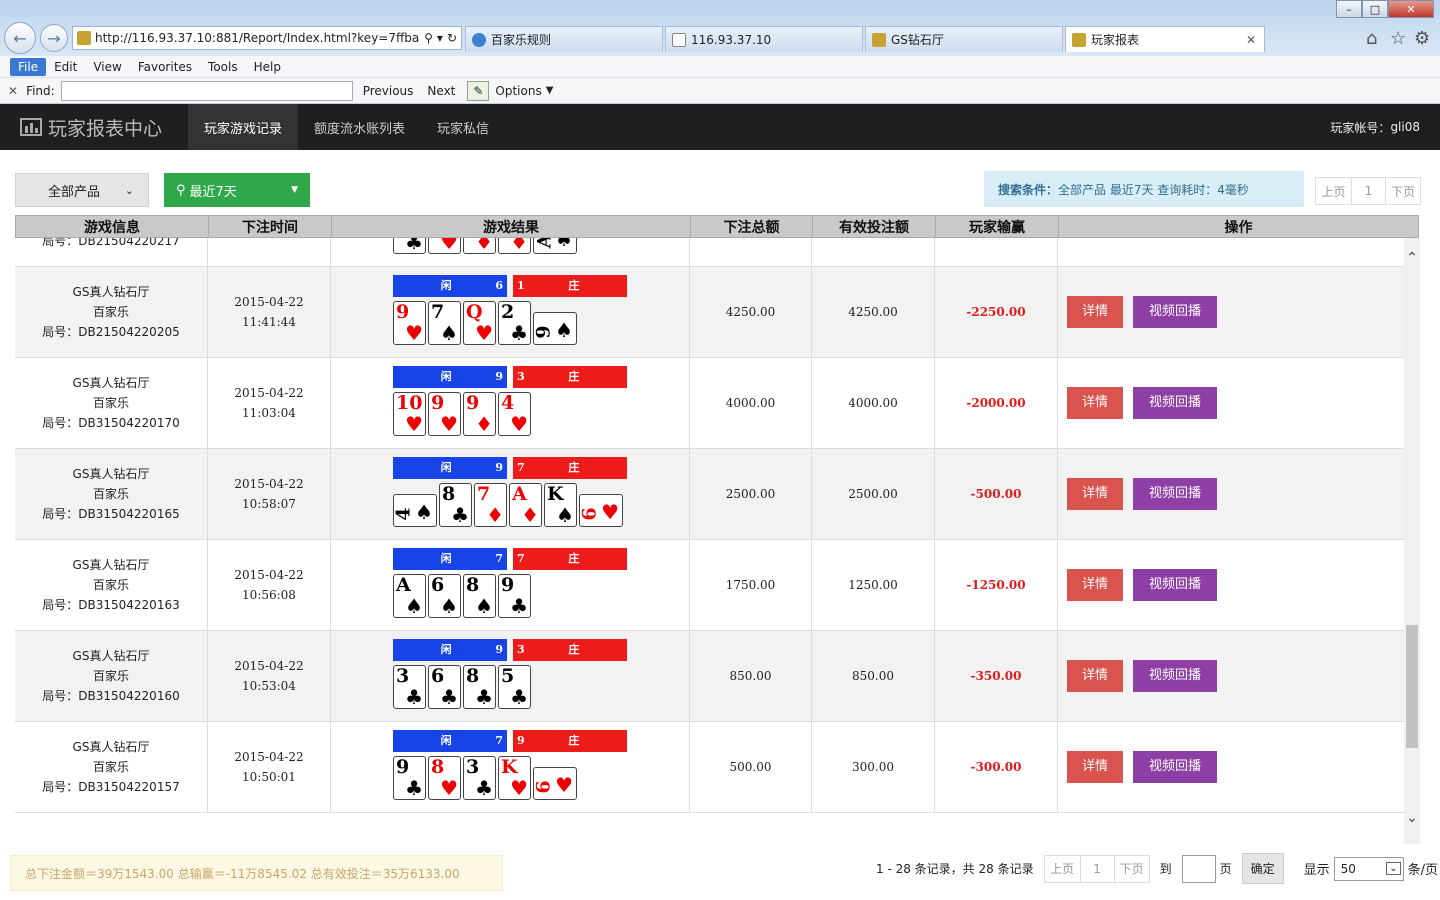 This screenshot has height=900, width=1440. I want to click on refresh-icon: ↻, so click(454, 38).